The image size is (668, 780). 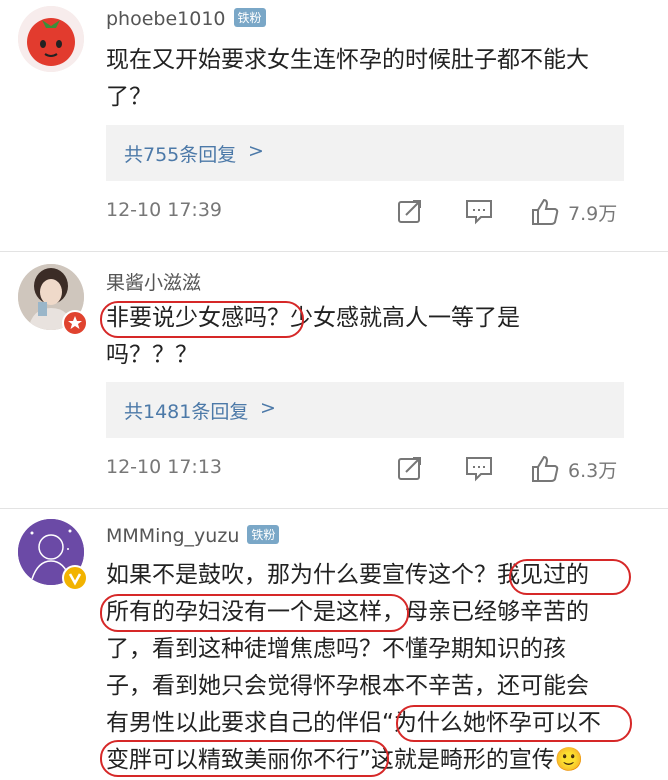 I want to click on comment-text: 现在又开始要求女生连怀孕的时候肚子都不能大 了？, so click(x=376, y=79).